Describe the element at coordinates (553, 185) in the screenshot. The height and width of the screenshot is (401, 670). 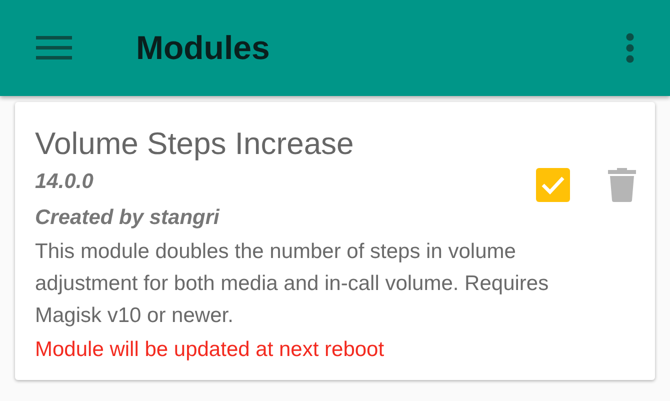
I see `enable-checkbox` at that location.